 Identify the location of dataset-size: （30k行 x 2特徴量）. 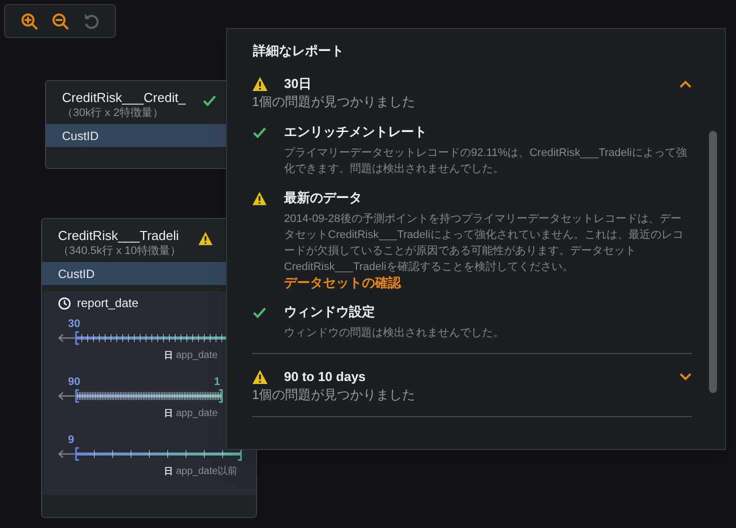
(113, 113).